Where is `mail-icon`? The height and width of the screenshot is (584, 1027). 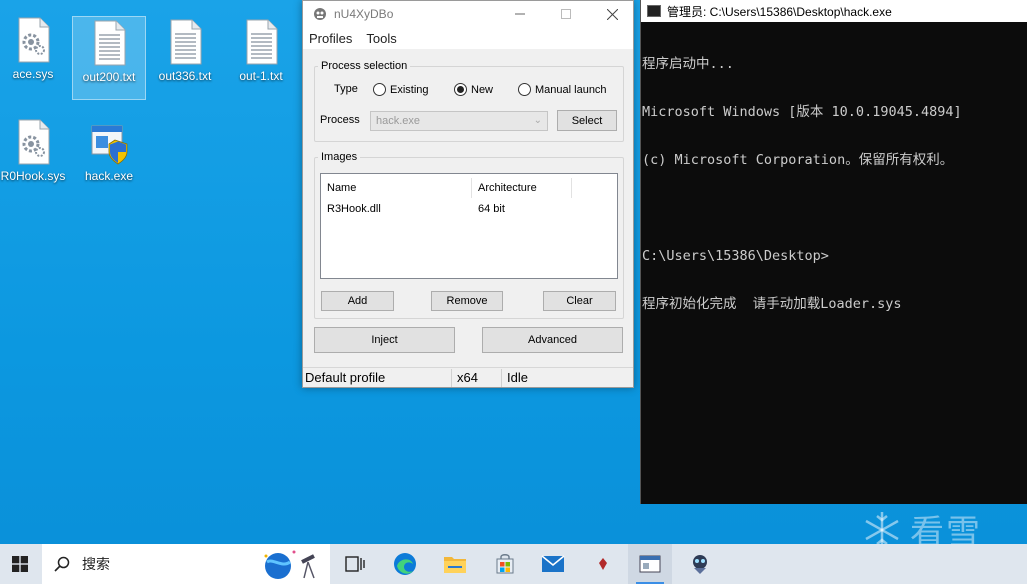 mail-icon is located at coordinates (553, 563).